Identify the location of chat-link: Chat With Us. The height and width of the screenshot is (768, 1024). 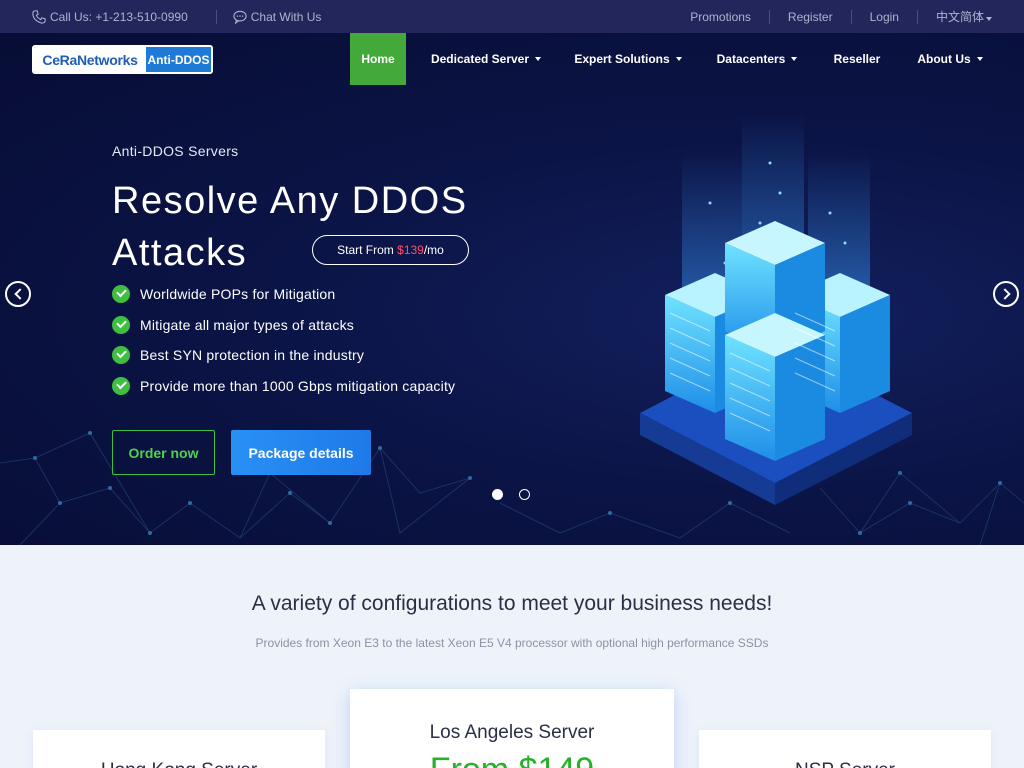
(277, 16).